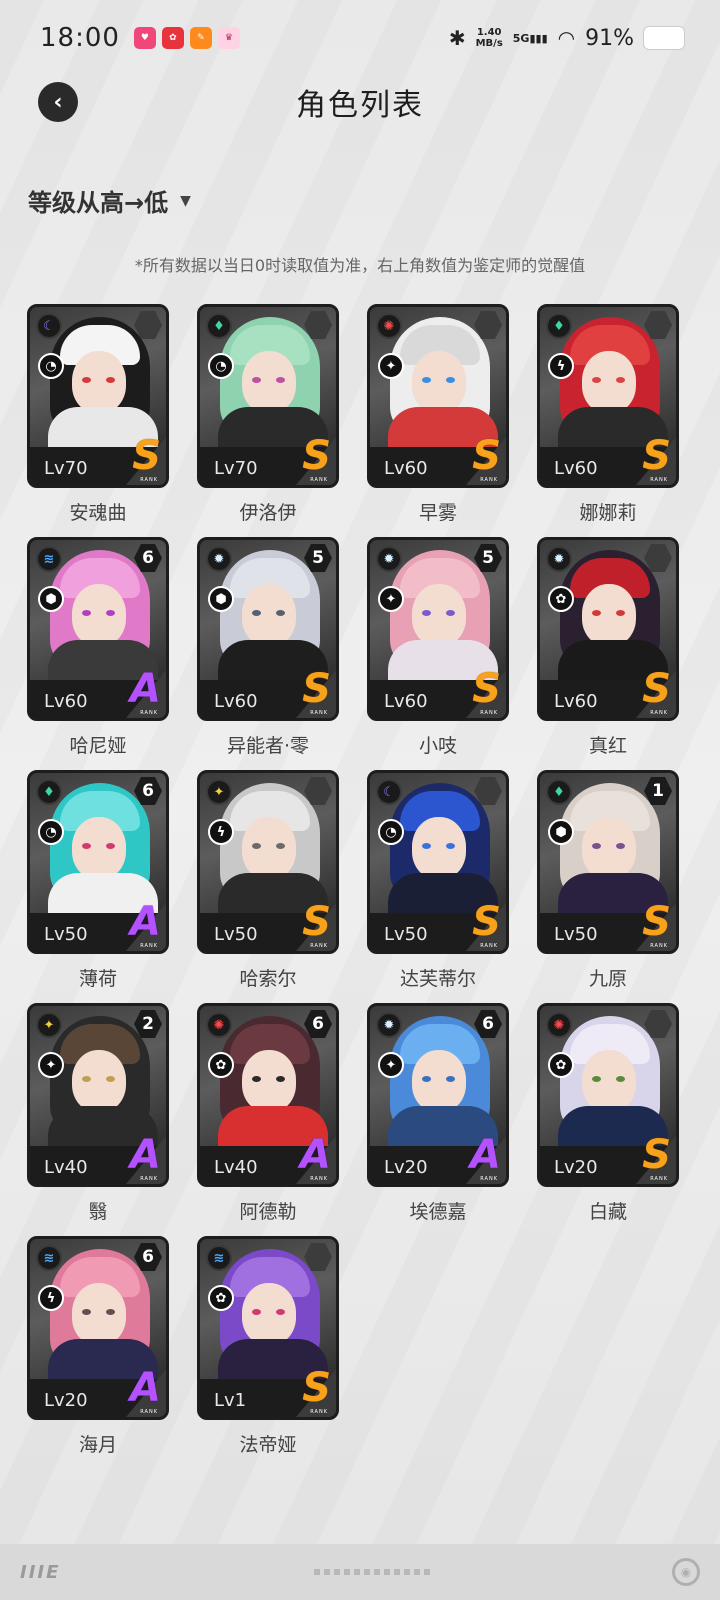 The width and height of the screenshot is (720, 1600). I want to click on character-name: 达芙蒂尔, so click(437, 979).